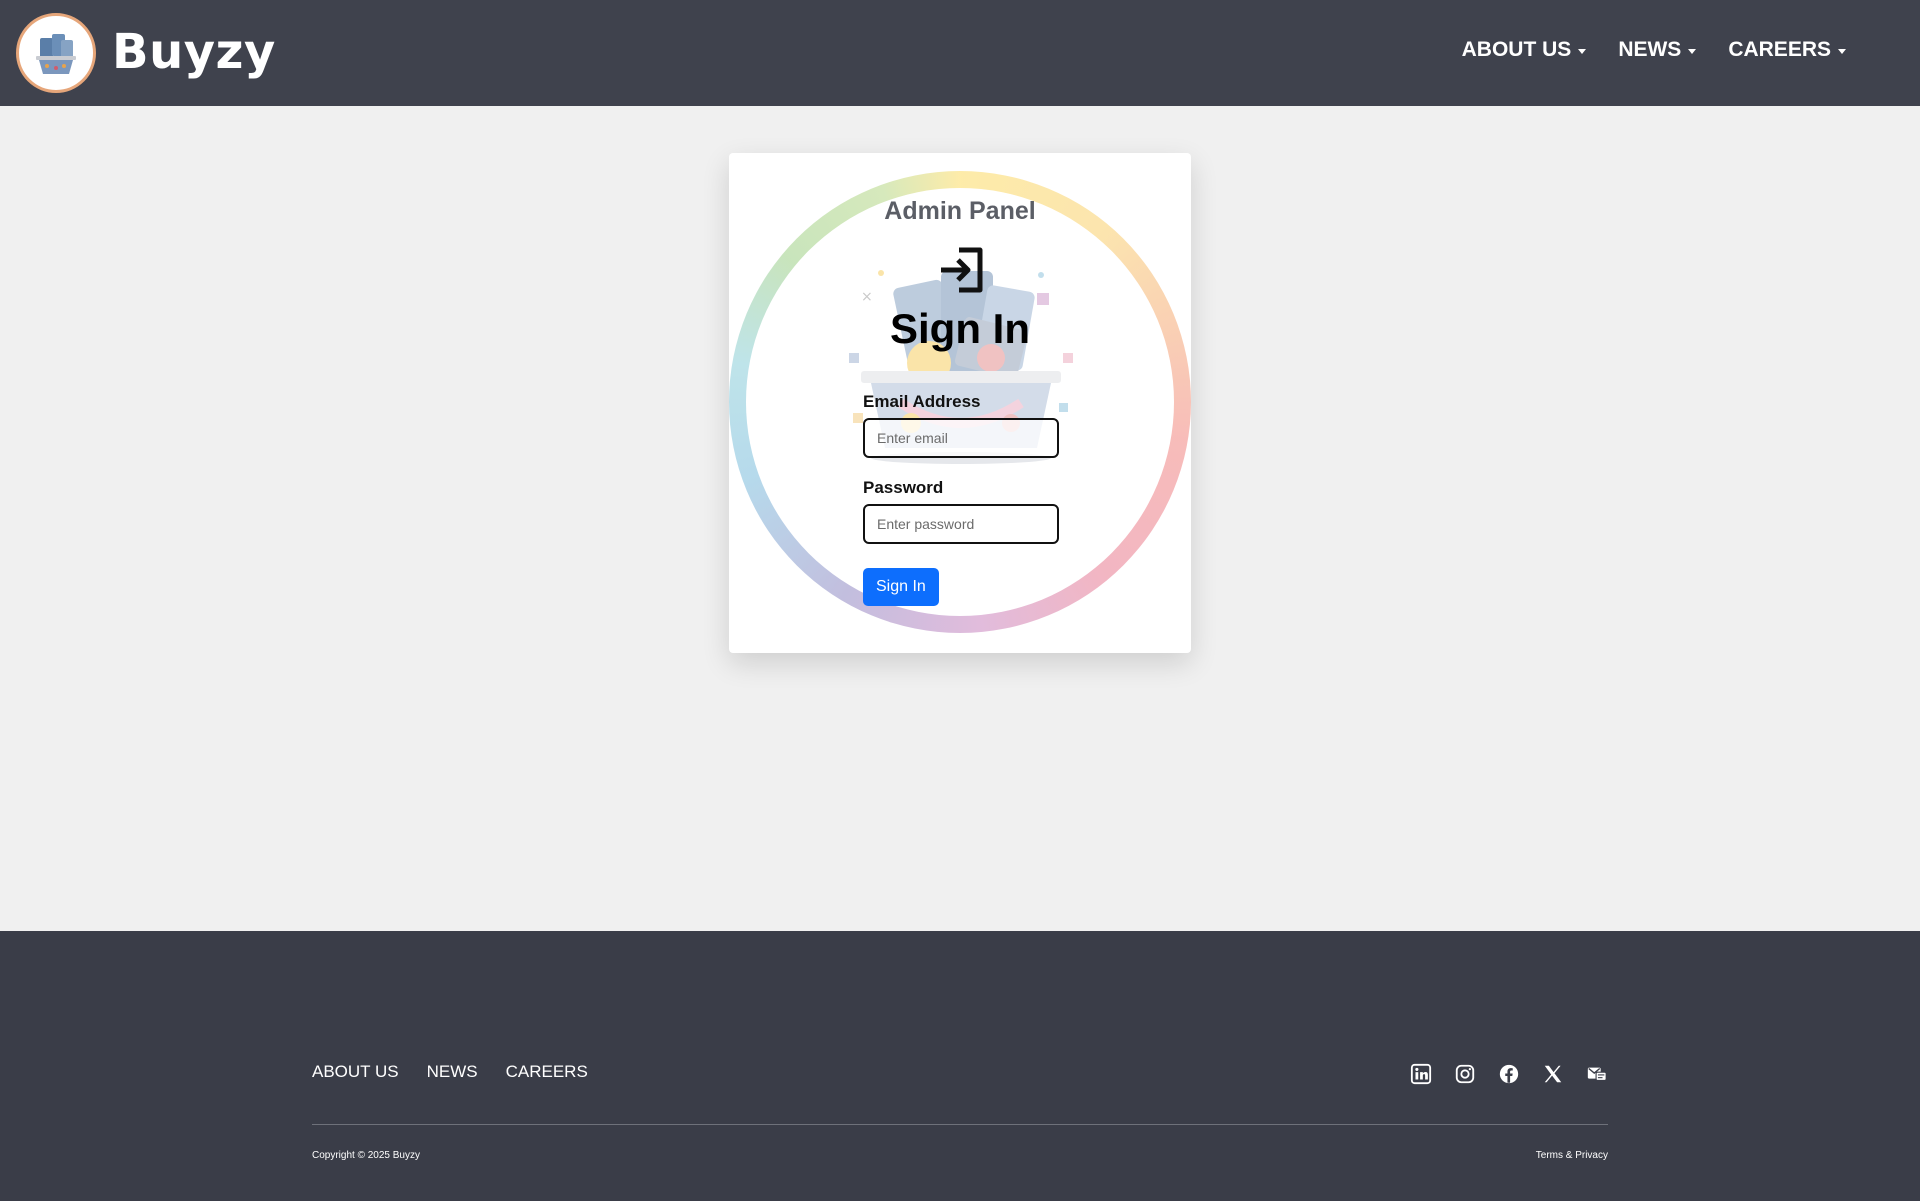 The height and width of the screenshot is (1201, 1920). What do you see at coordinates (1779, 49) in the screenshot?
I see `nav-careers-label: CAREERS` at bounding box center [1779, 49].